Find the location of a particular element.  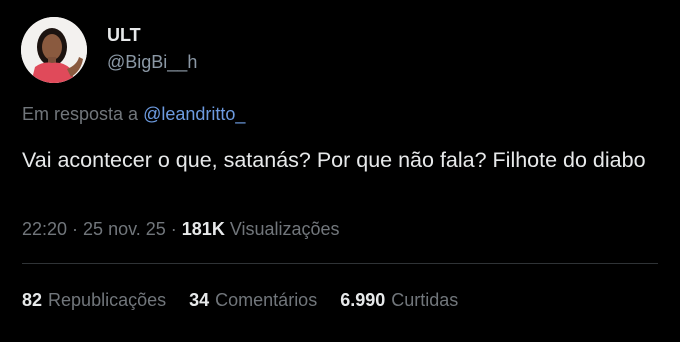

display-name: ULT is located at coordinates (124, 35).